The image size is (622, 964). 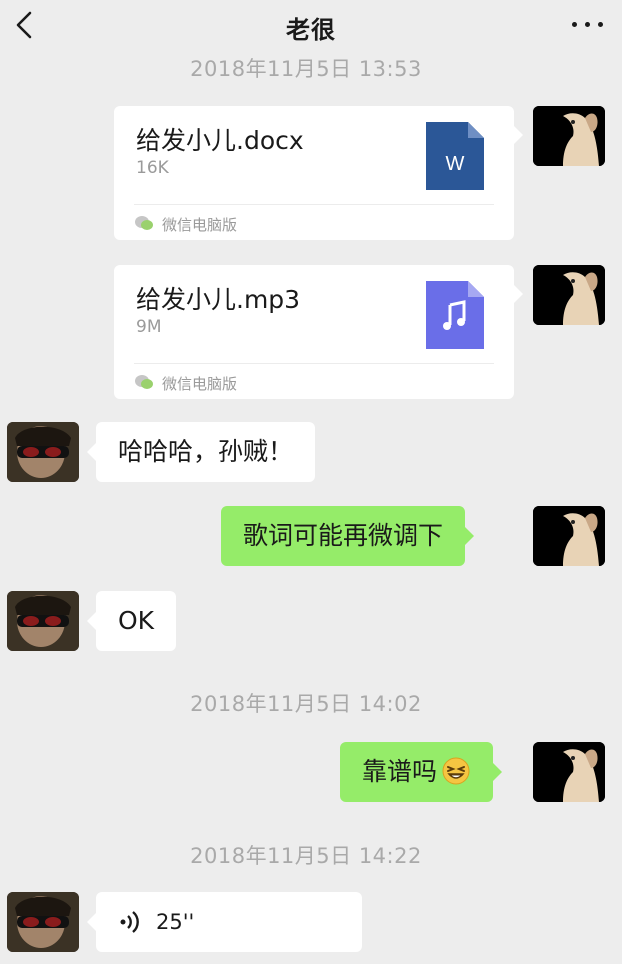 I want to click on file-message-docx: 给发小儿.docx 16K W 微信电脑版, so click(x=318, y=173).